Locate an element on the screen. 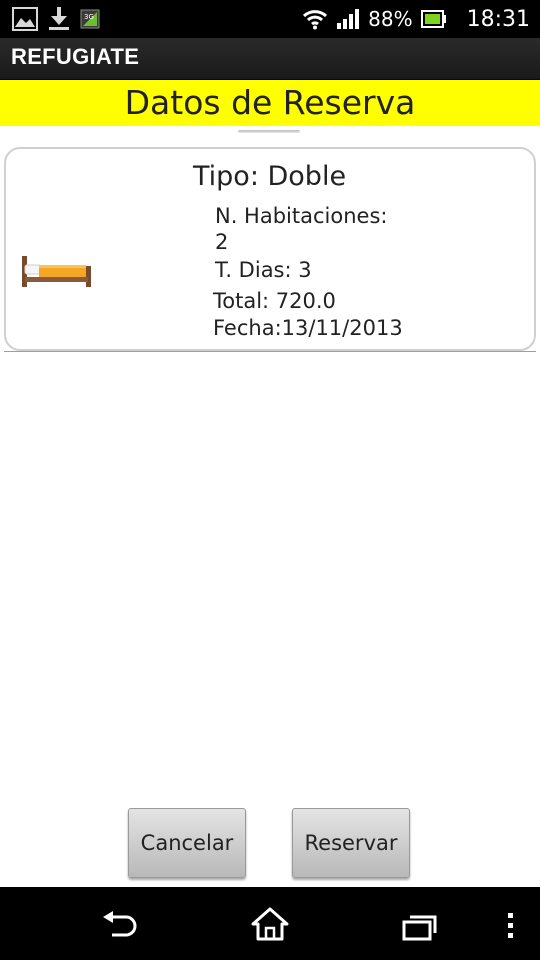 The image size is (540, 960). wifi-icon is located at coordinates (315, 19).